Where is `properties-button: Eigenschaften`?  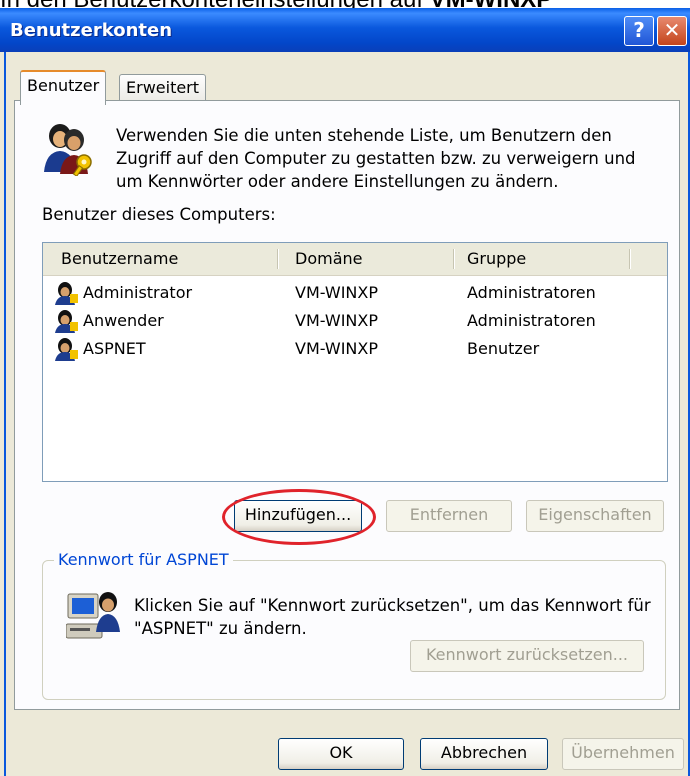 properties-button: Eigenschaften is located at coordinates (595, 516).